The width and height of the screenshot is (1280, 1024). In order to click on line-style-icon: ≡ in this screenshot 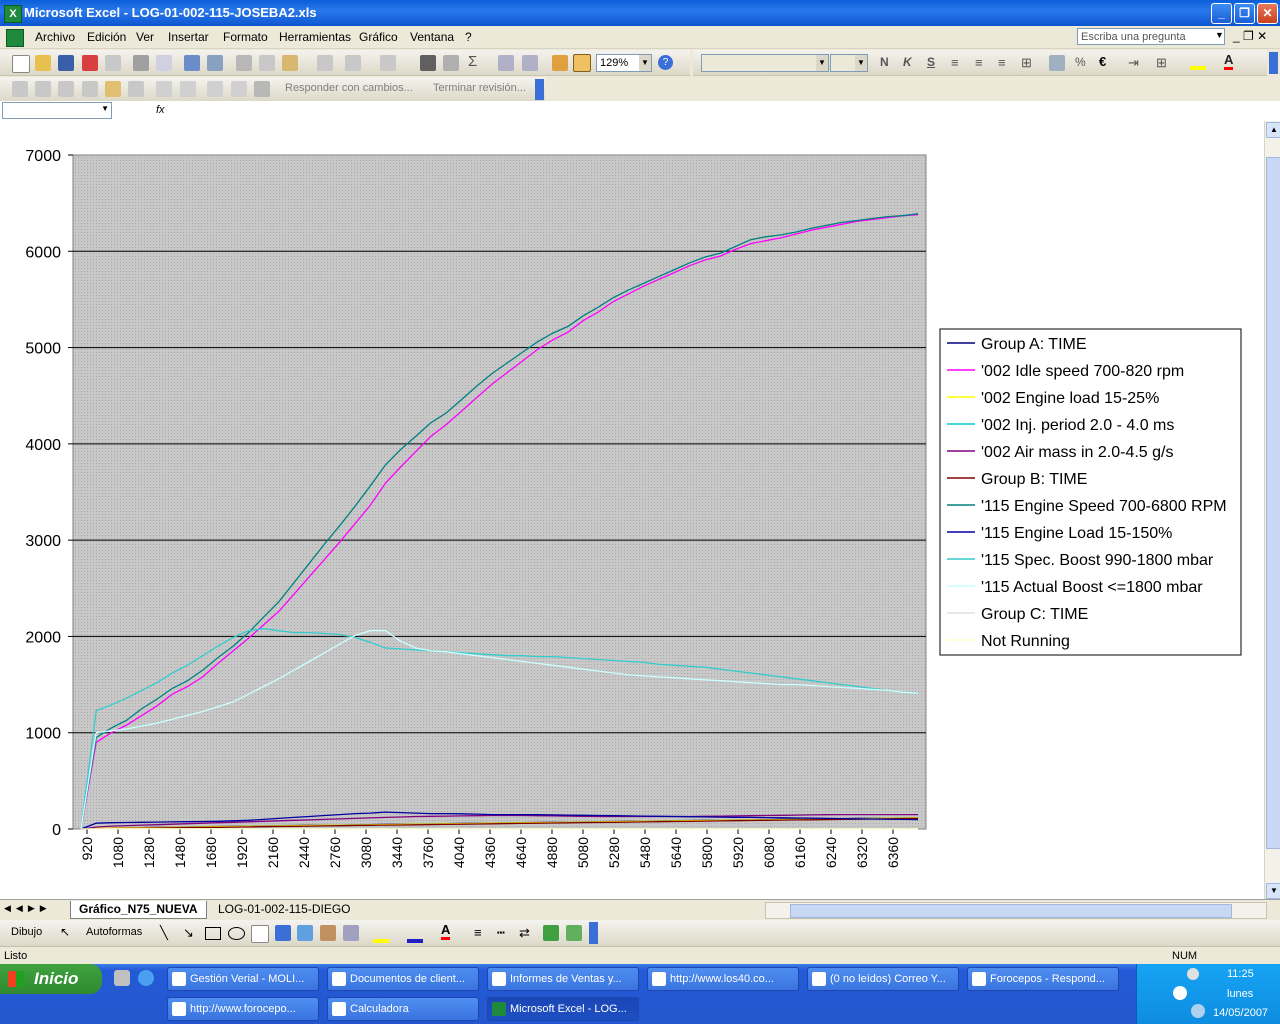, I will do `click(478, 932)`.